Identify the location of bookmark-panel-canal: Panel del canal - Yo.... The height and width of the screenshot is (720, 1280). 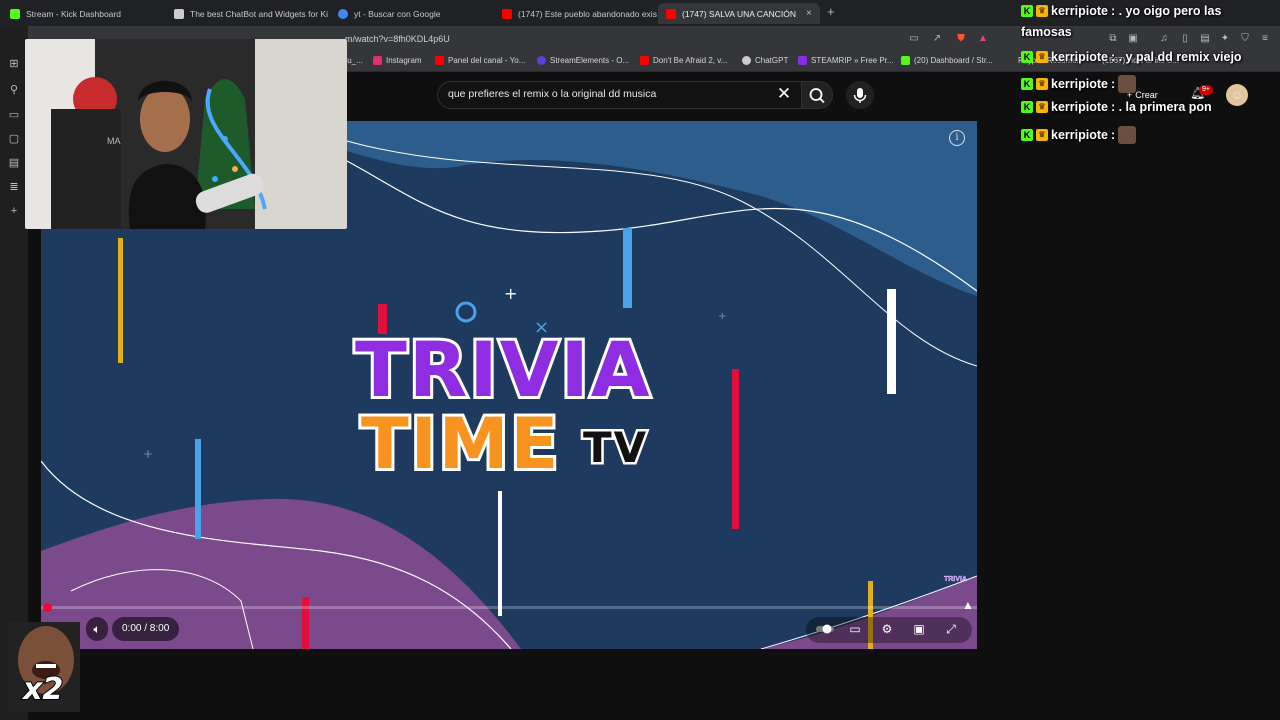
(480, 60).